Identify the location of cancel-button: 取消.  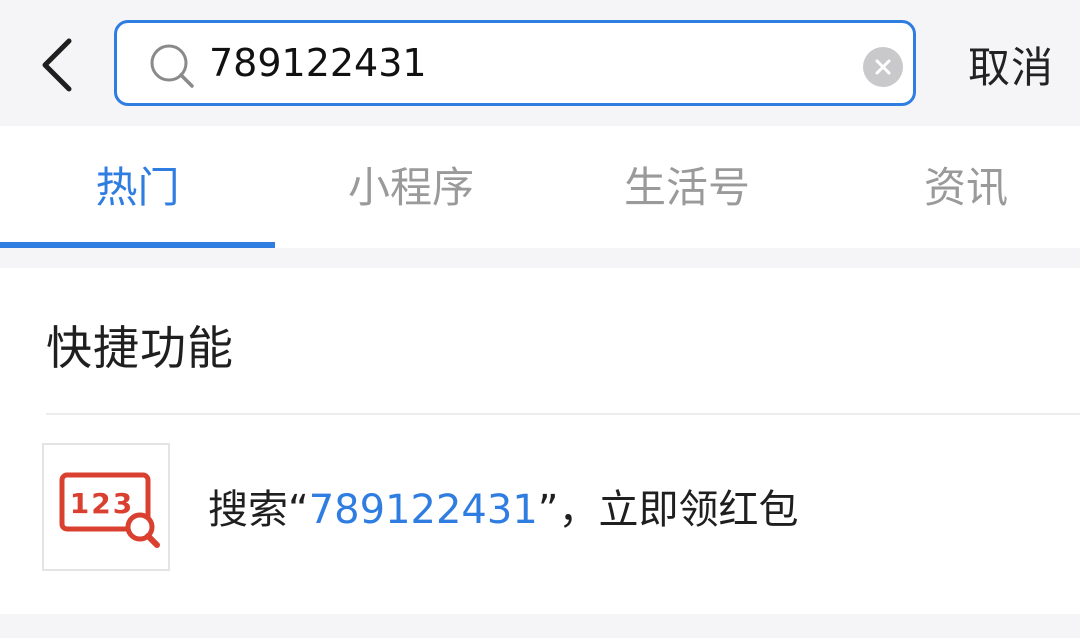
(1011, 64).